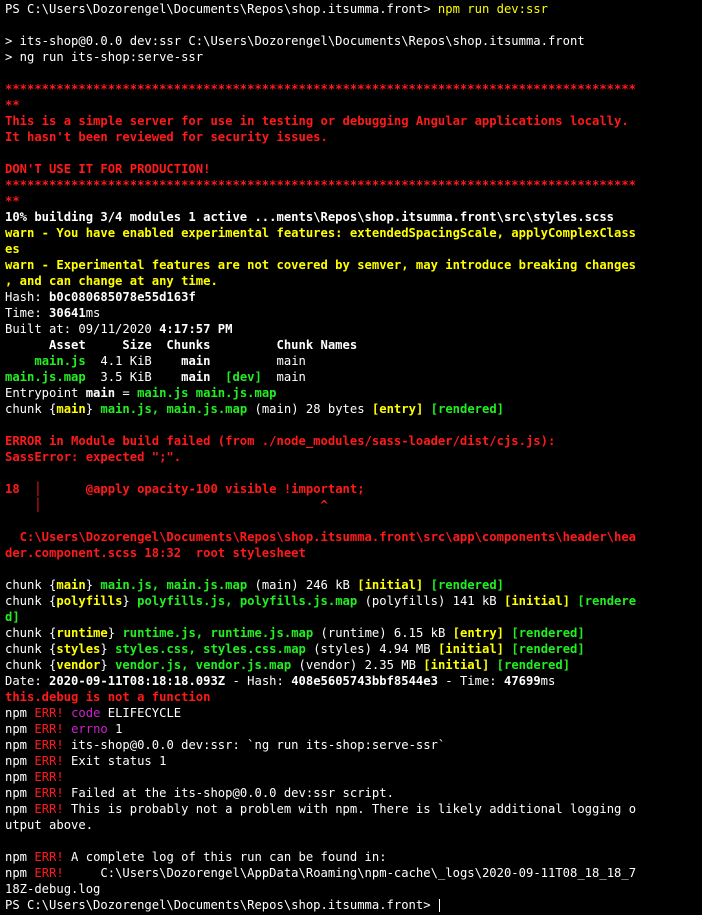 The height and width of the screenshot is (915, 702). I want to click on text-cursor-icon, so click(439, 905).